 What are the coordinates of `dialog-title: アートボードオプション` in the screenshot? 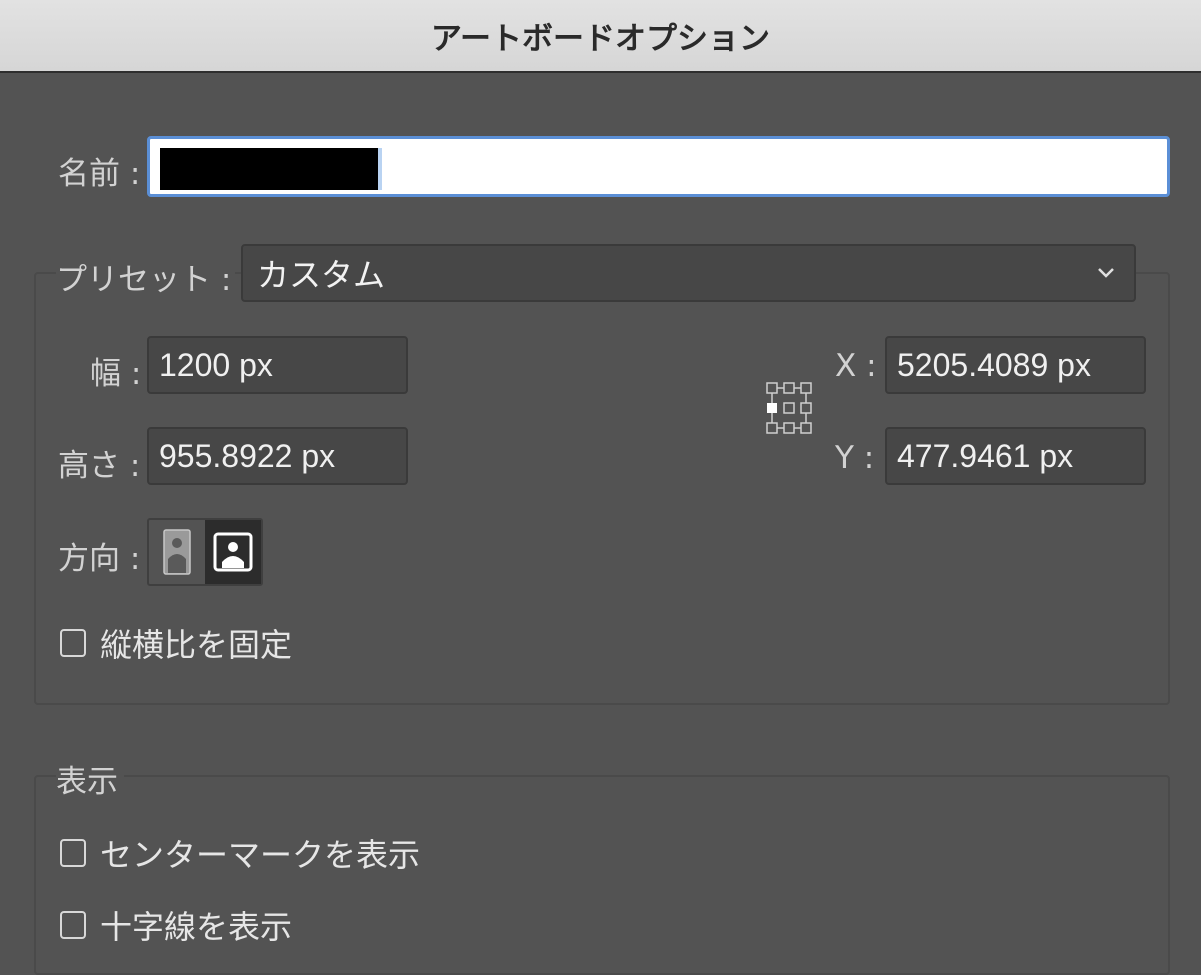 It's located at (600, 39).